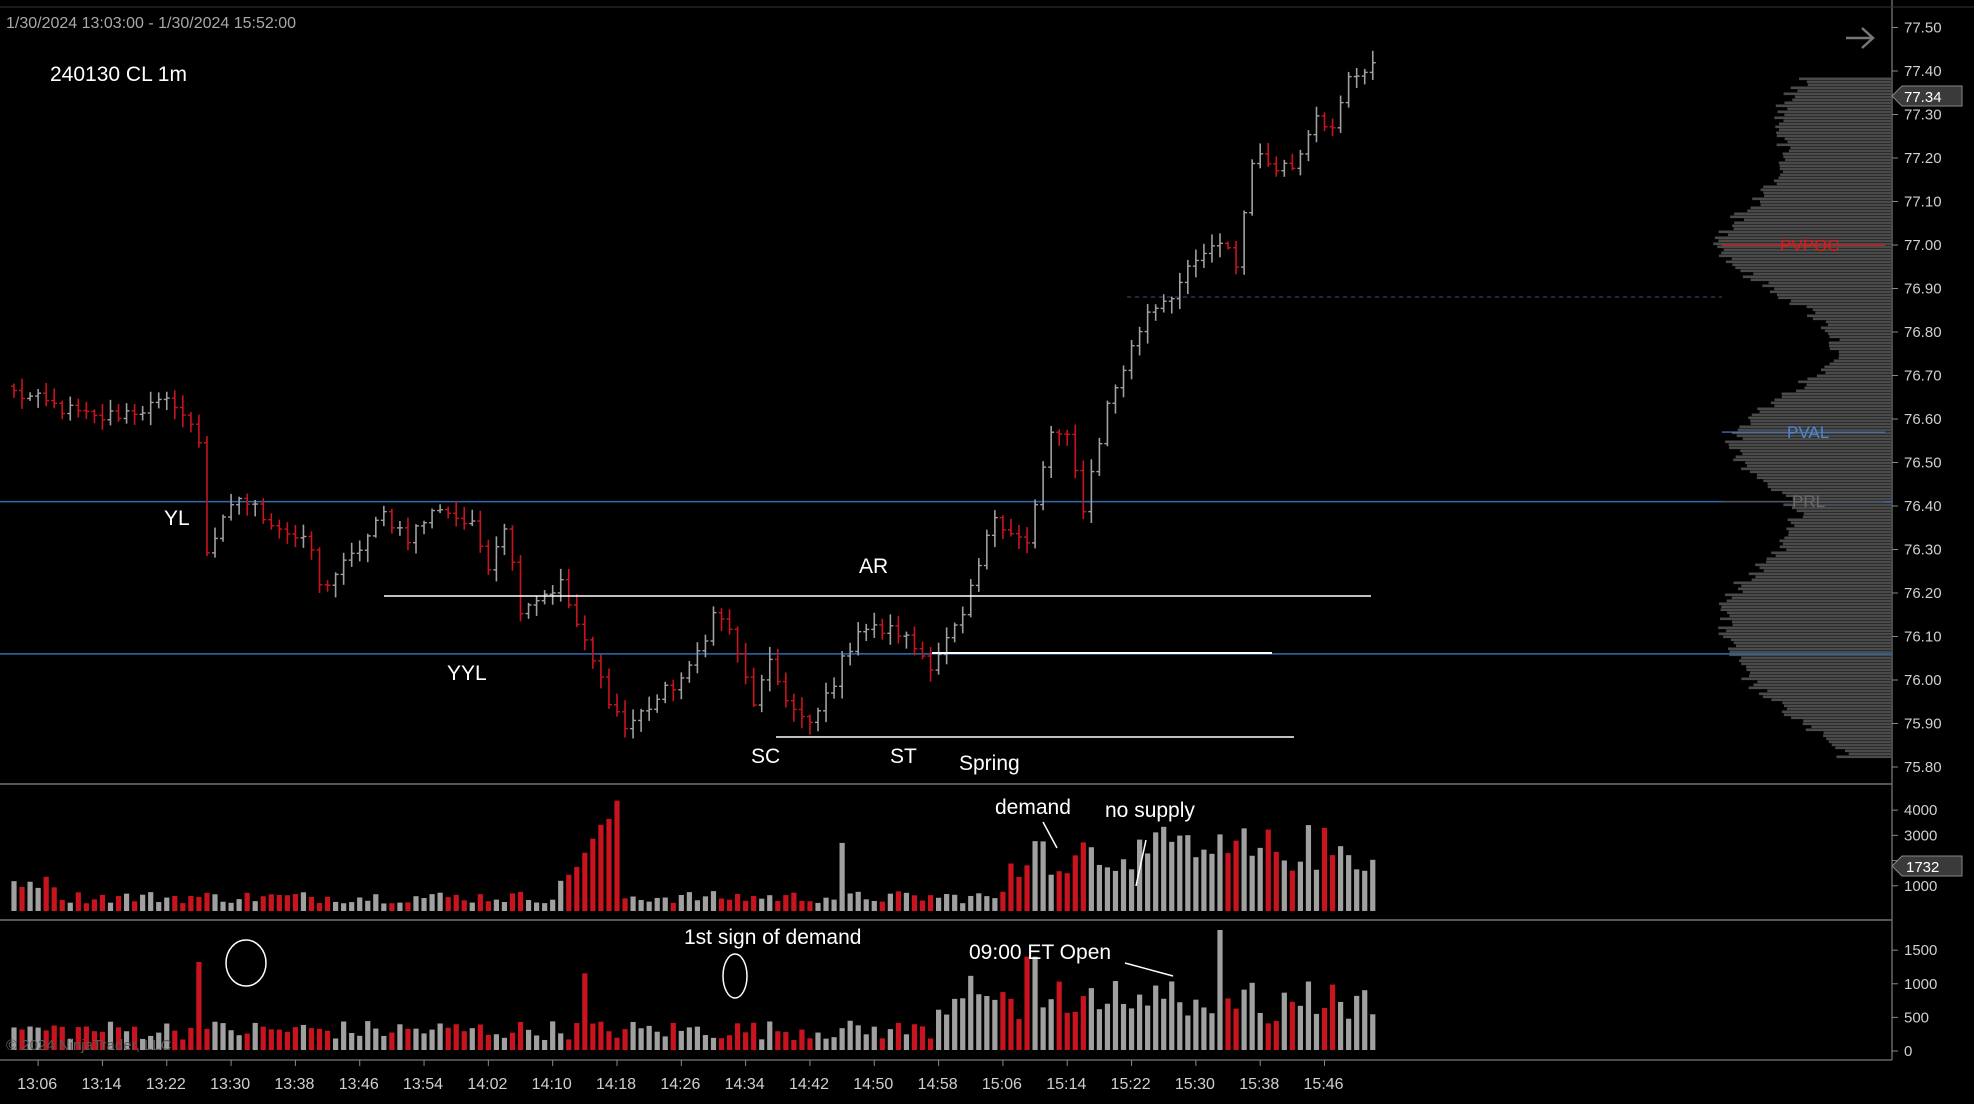 Image resolution: width=1974 pixels, height=1104 pixels. I want to click on y-tick-label: 76.40, so click(1923, 506).